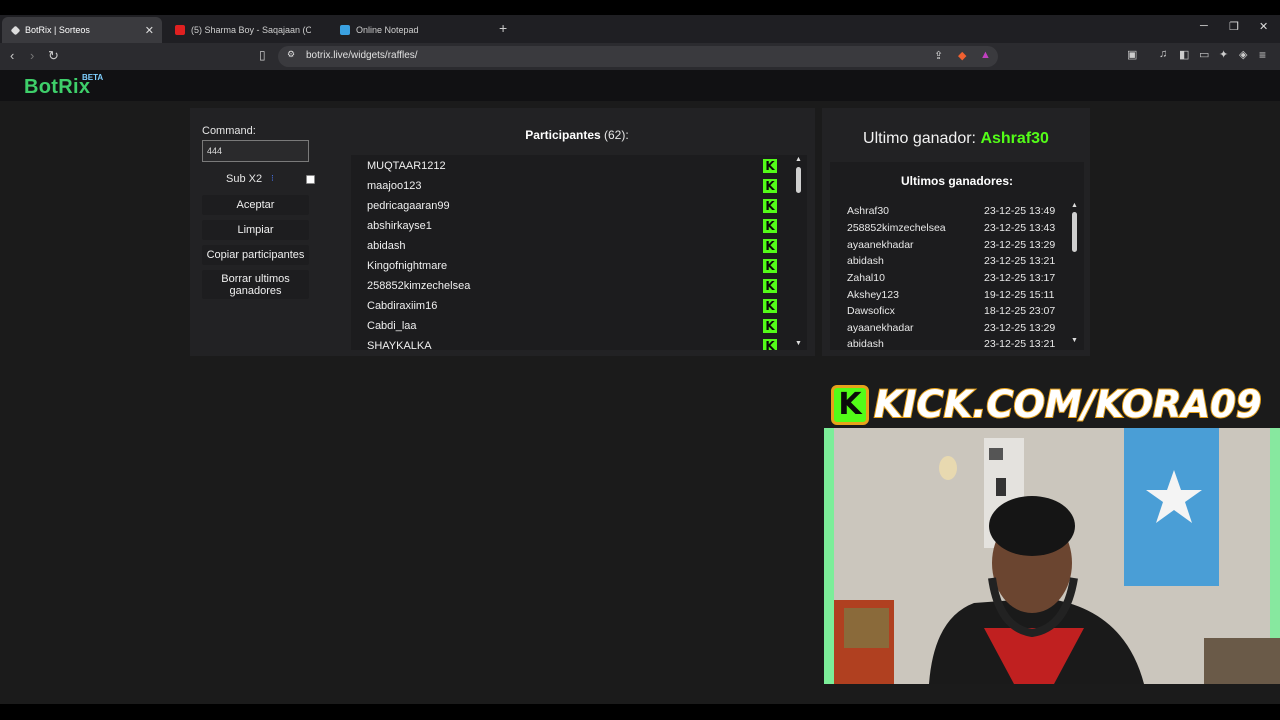  Describe the element at coordinates (255, 230) in the screenshot. I see `clear-button: Limpiar` at that location.